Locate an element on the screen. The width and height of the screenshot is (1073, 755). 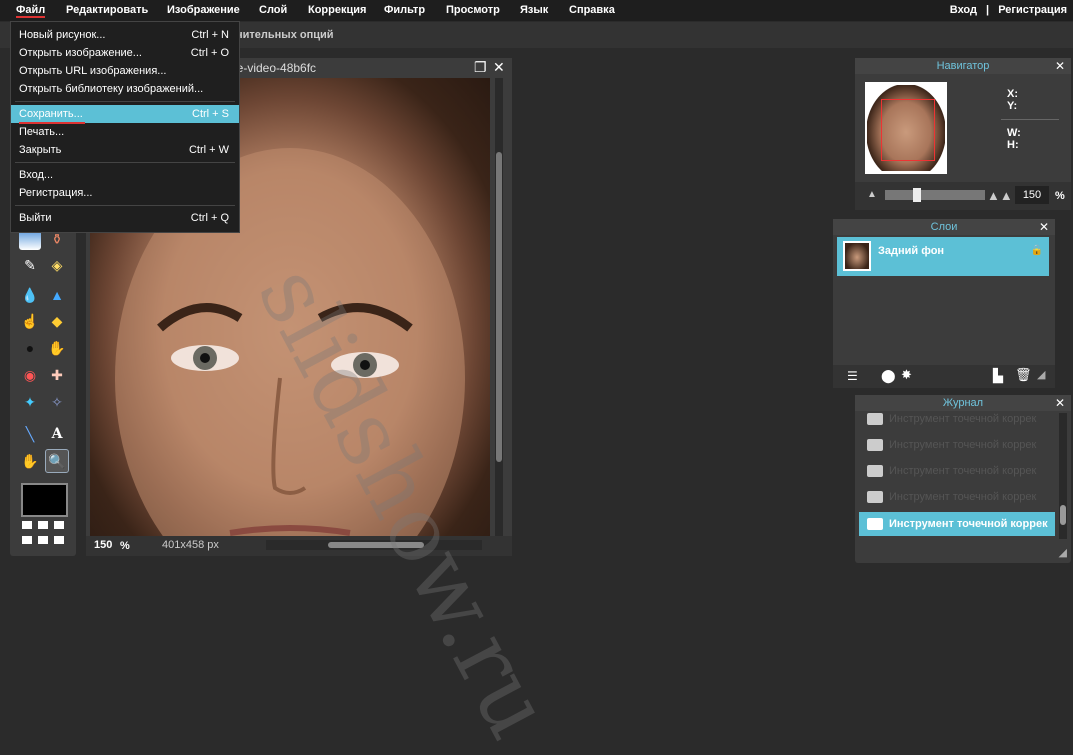
restore-icon: ❐ is located at coordinates (480, 67).